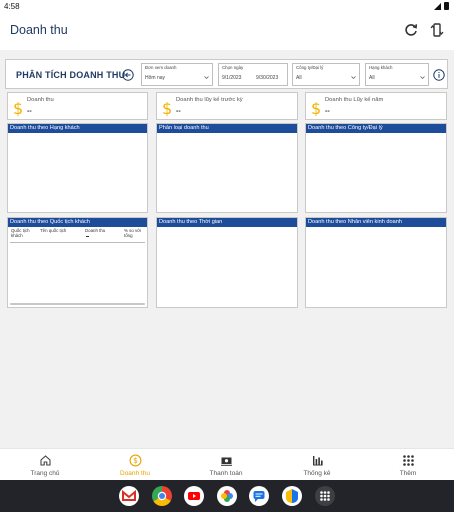  What do you see at coordinates (227, 128) in the screenshot?
I see `panel-title: Phân loại doanh thu` at bounding box center [227, 128].